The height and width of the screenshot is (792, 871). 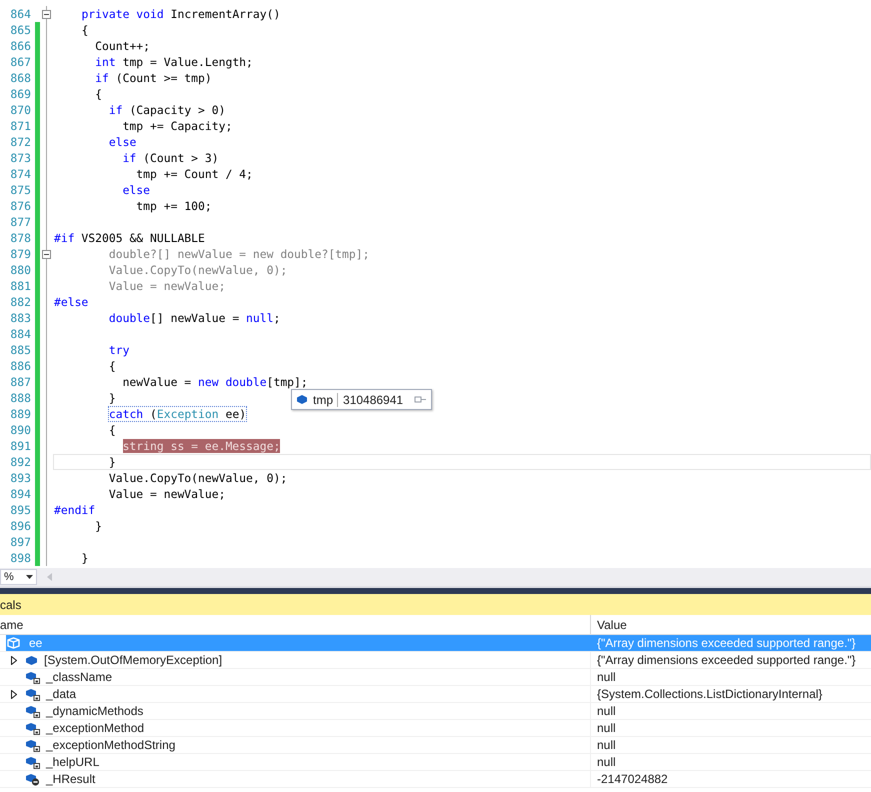 I want to click on variable-name: ee, so click(x=35, y=643).